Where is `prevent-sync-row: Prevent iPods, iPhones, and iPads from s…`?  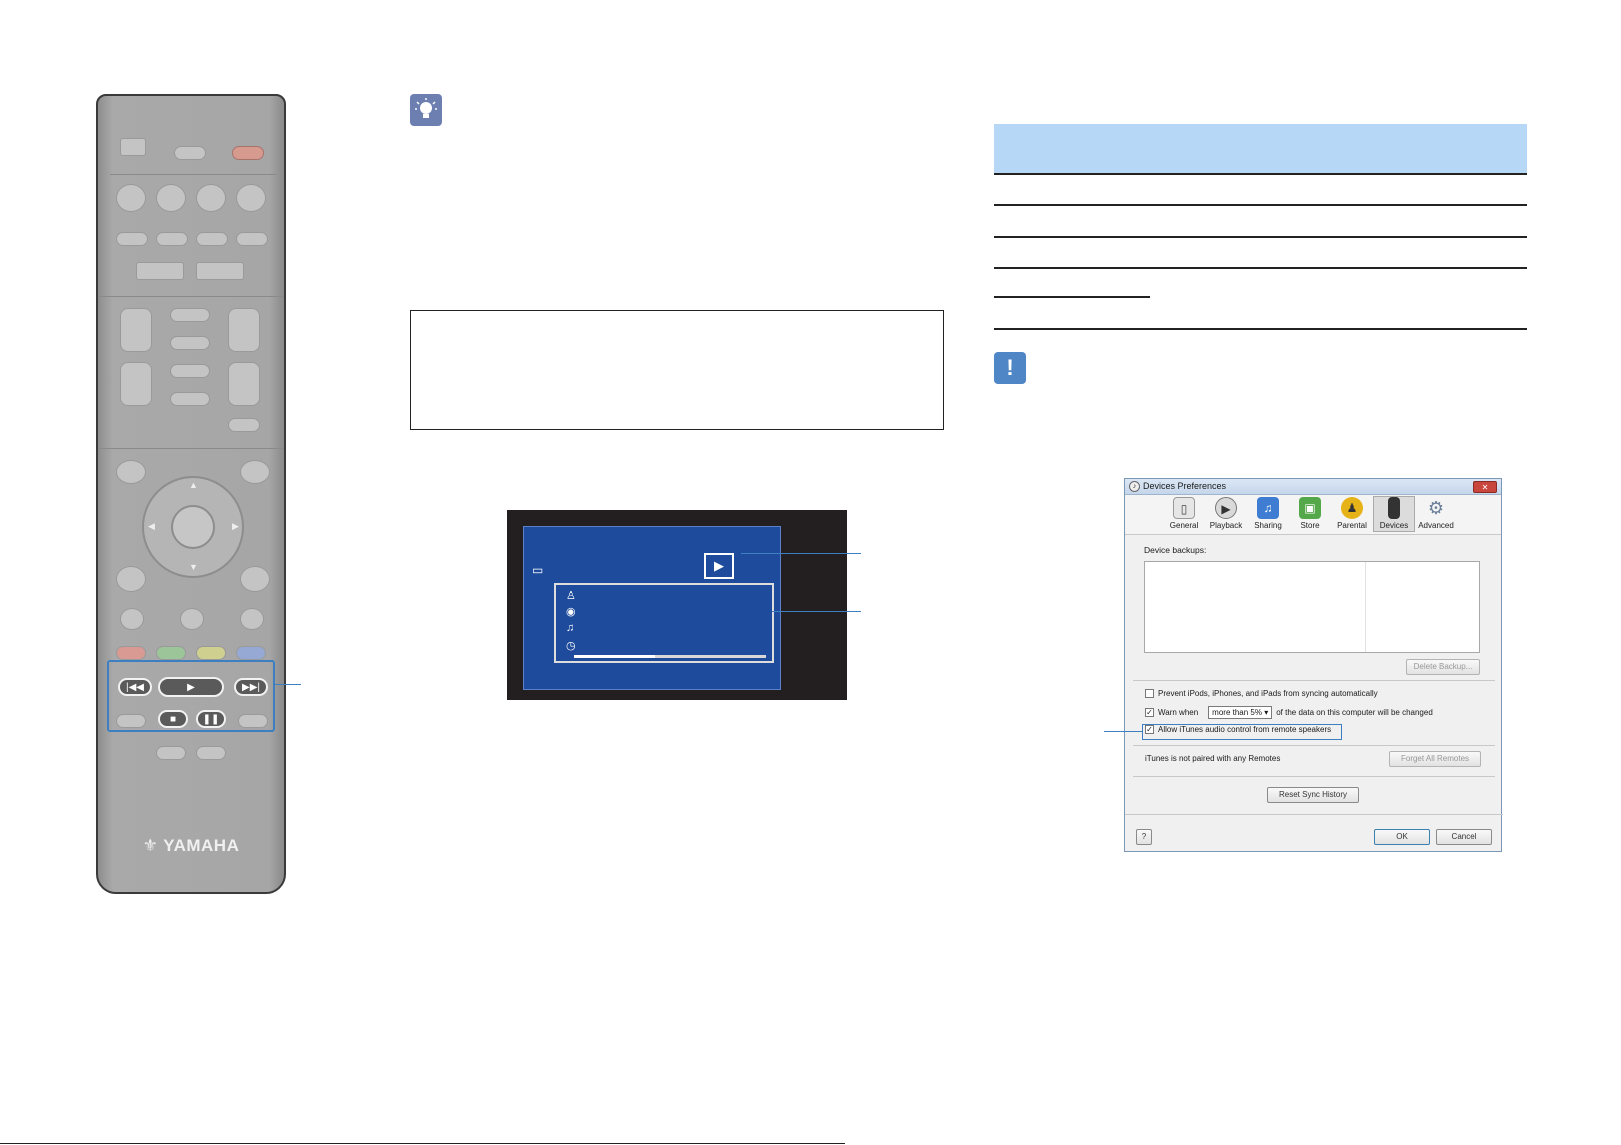 prevent-sync-row: Prevent iPods, iPhones, and iPads from s… is located at coordinates (1261, 693).